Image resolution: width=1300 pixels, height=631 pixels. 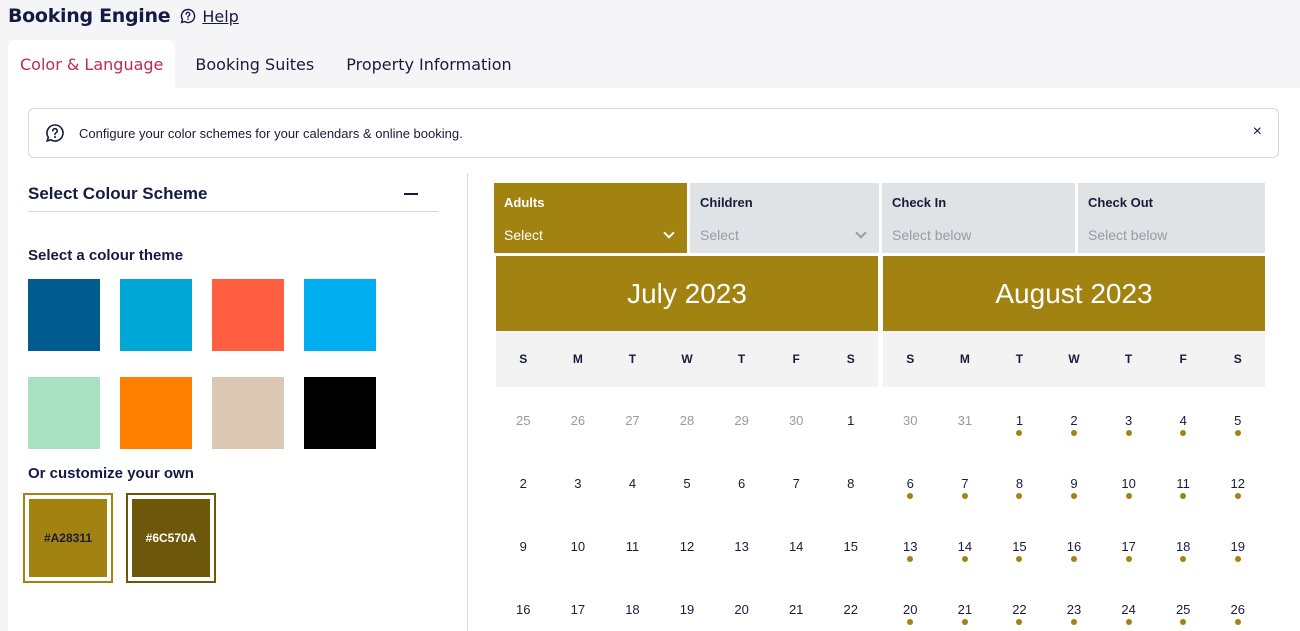 I want to click on adults-select: Adults Select, so click(x=590, y=218).